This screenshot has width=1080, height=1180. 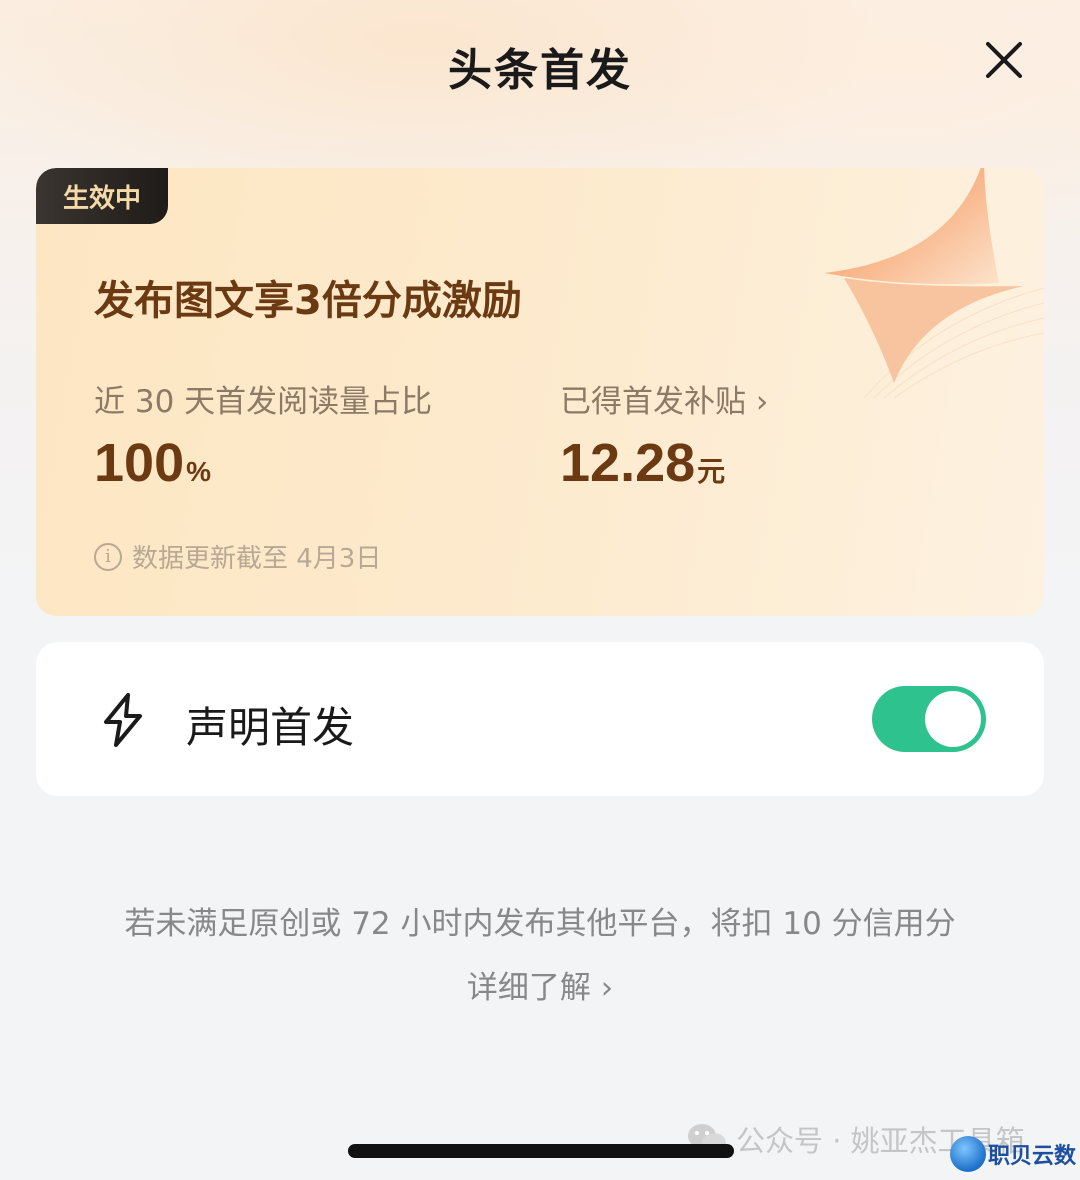 I want to click on subsidy-value: 12.28元, so click(x=642, y=463).